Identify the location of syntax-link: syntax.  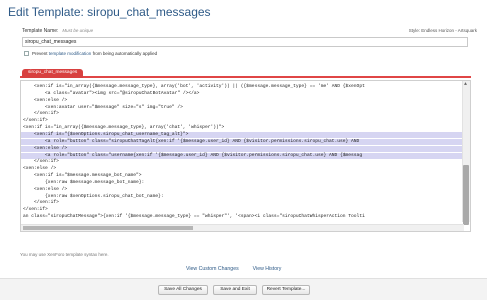
(90, 254).